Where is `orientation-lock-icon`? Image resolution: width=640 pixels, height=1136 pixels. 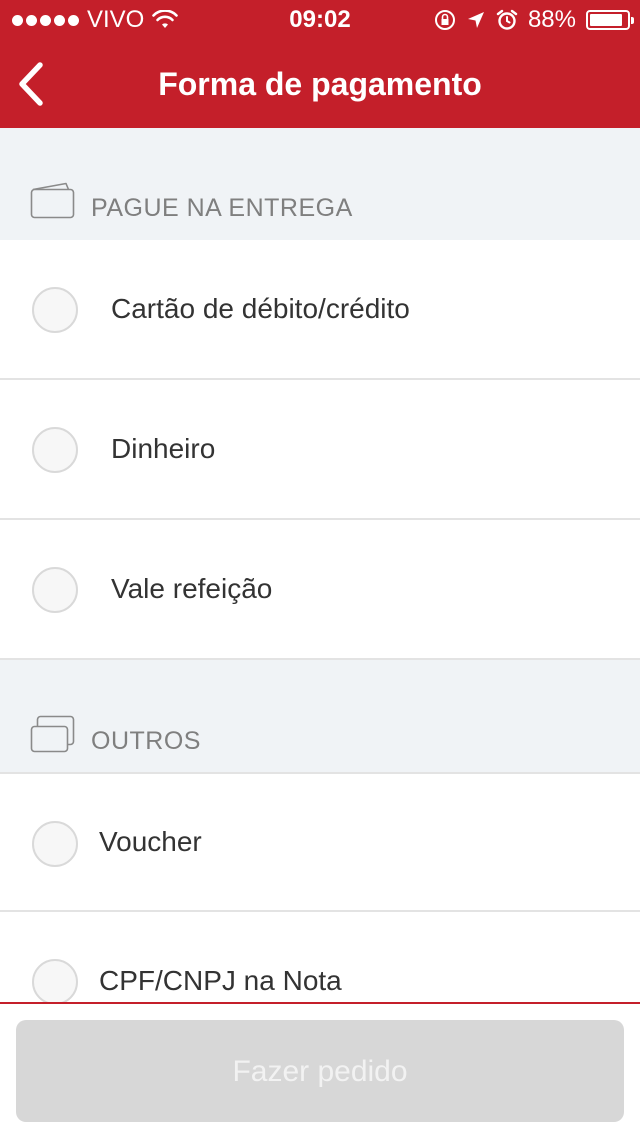 orientation-lock-icon is located at coordinates (444, 20).